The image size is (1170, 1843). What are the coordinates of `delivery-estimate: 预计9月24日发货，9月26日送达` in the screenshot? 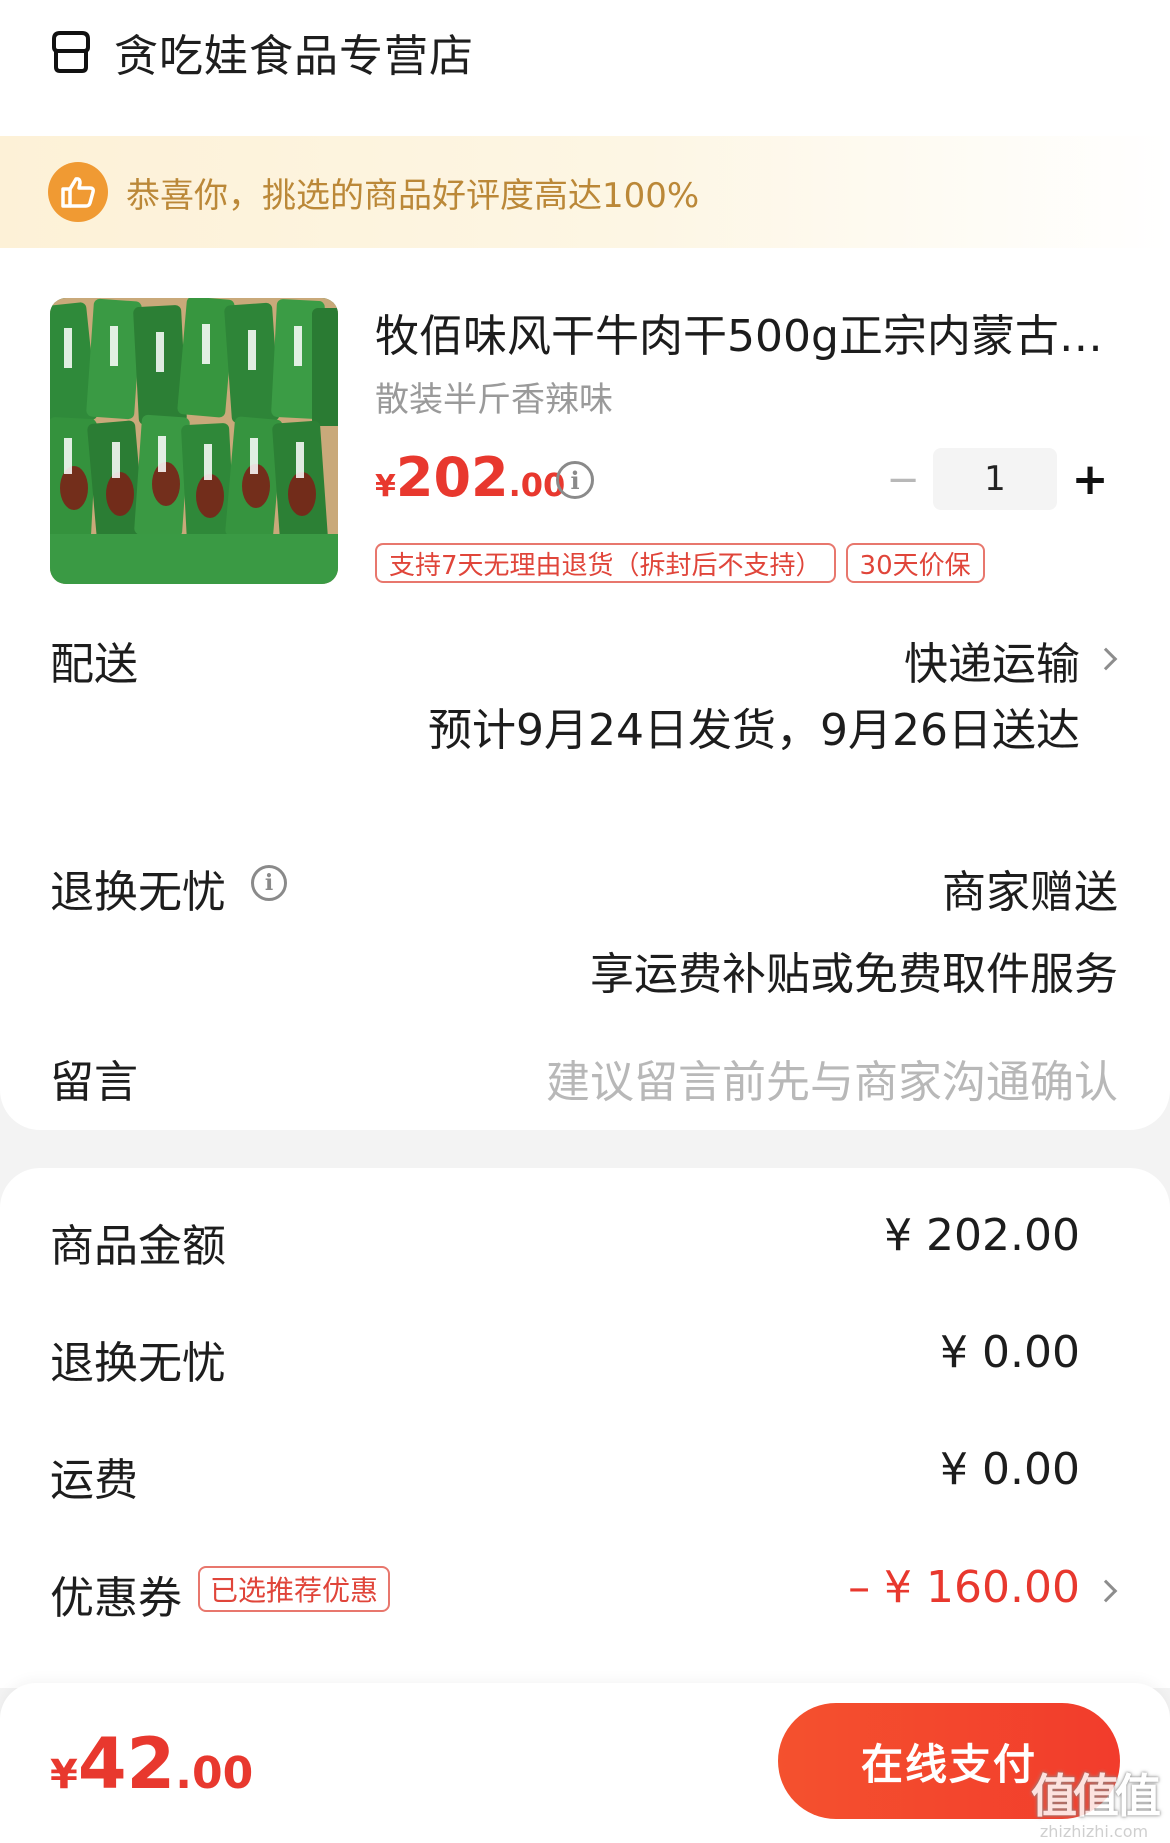 It's located at (754, 730).